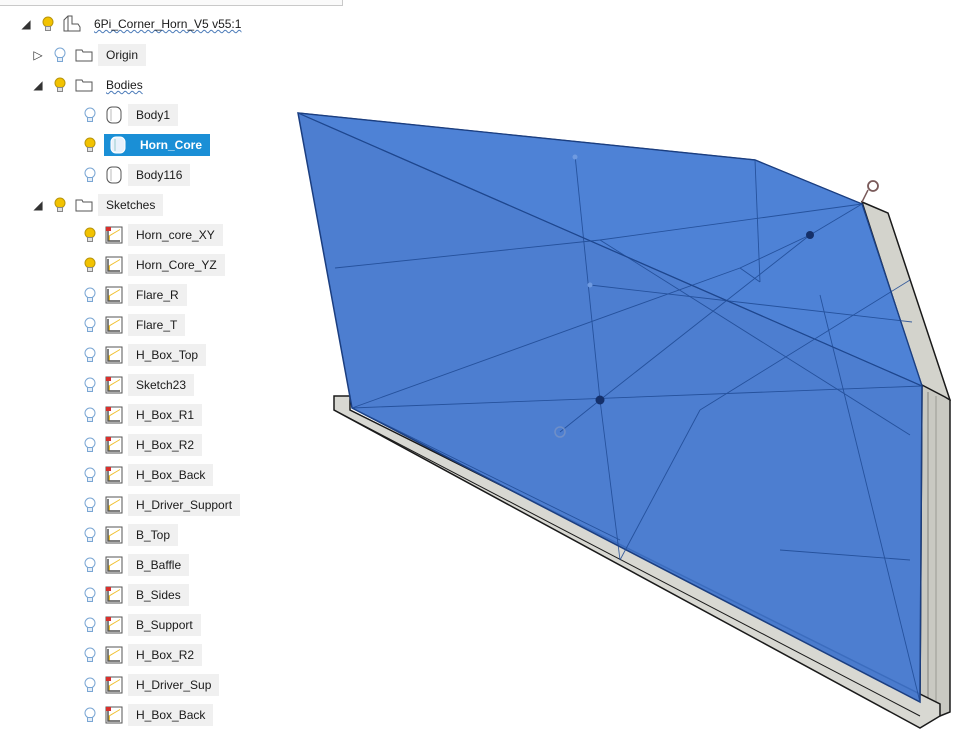 This screenshot has width=961, height=748. I want to click on tree-node-sketch: H_Driver_Support, so click(161, 505).